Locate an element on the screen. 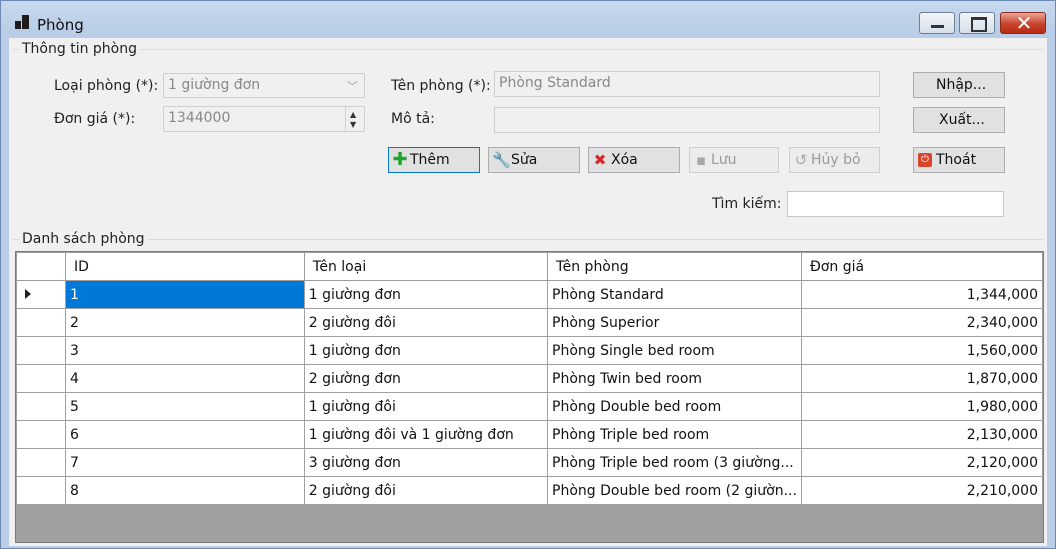 The height and width of the screenshot is (549, 1056). info-group-label: Thông tin phòng is located at coordinates (79, 49).